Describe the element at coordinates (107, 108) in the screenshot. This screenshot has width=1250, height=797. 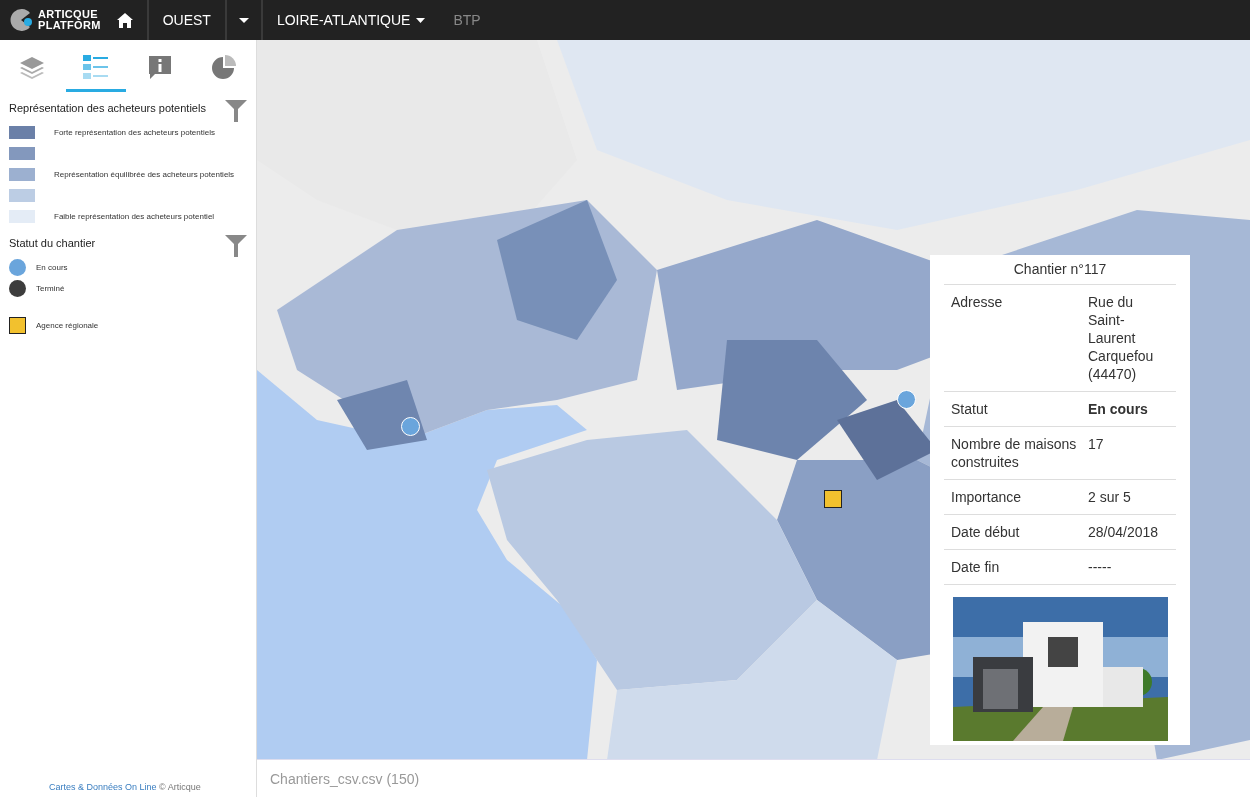
I see `legend-title: Représentation des acheteurs potentiels` at that location.